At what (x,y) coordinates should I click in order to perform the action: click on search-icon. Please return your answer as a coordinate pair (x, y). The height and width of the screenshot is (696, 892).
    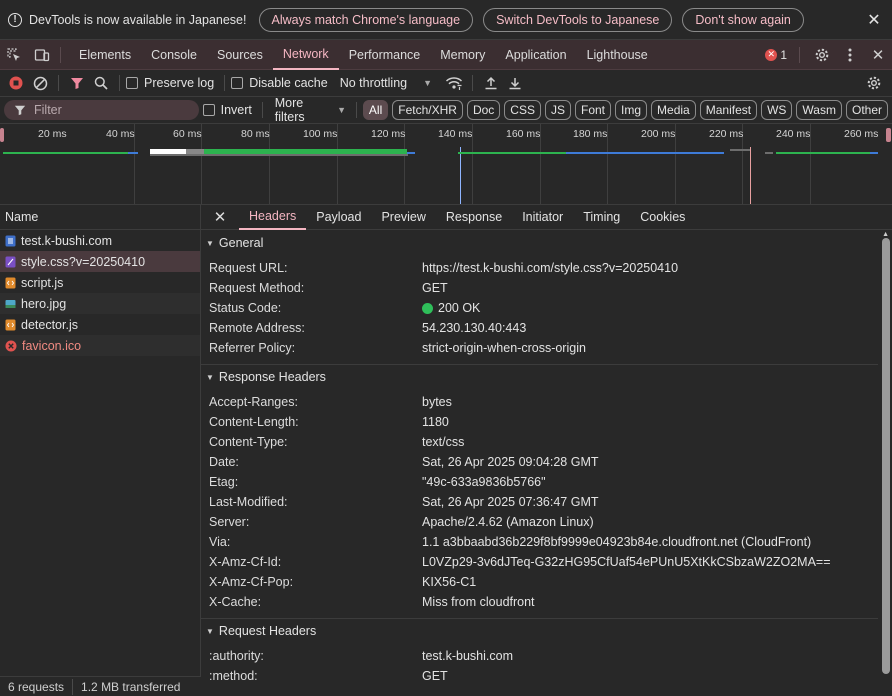
    Looking at the image, I should click on (101, 83).